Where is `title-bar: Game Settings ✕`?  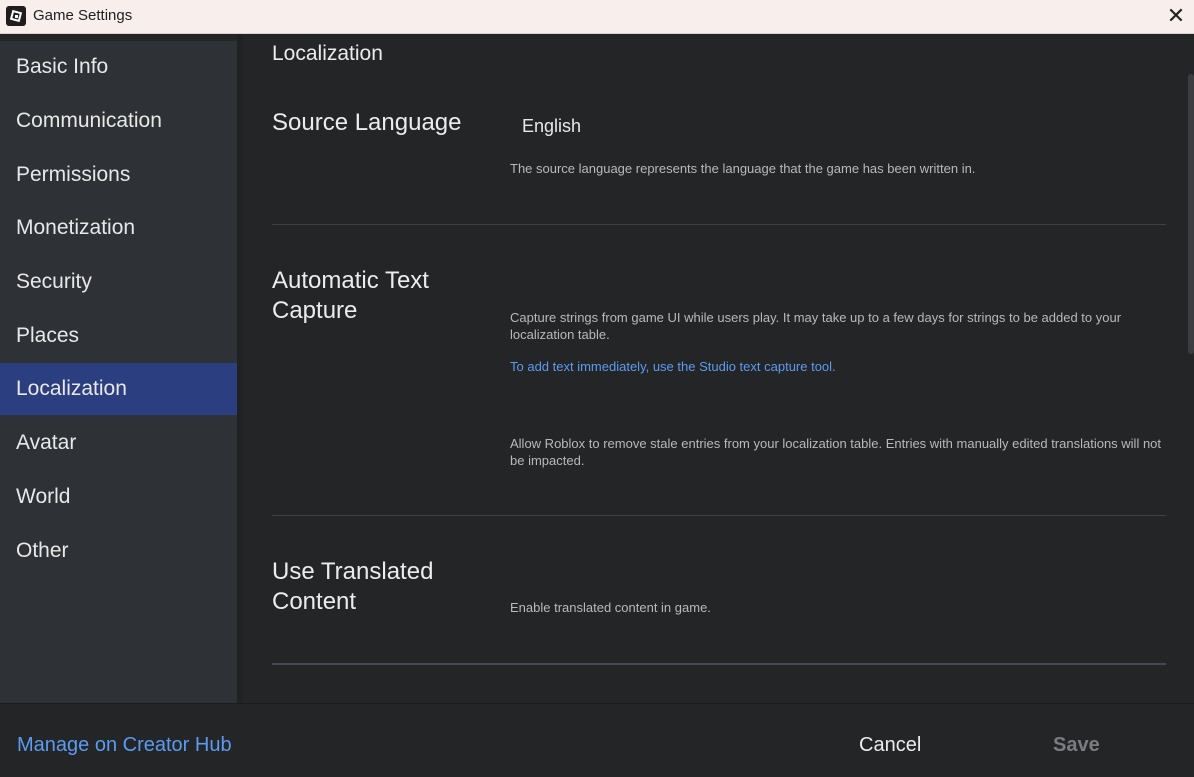
title-bar: Game Settings ✕ is located at coordinates (597, 17).